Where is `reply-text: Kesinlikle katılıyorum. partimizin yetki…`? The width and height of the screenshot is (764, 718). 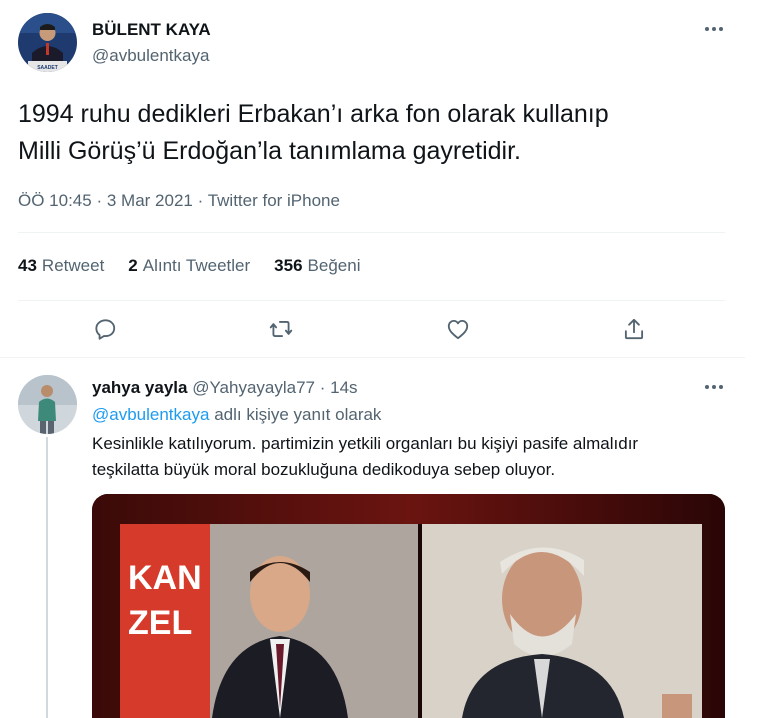
reply-text: Kesinlikle katılıyorum. partimizin yetki… is located at coordinates (412, 457).